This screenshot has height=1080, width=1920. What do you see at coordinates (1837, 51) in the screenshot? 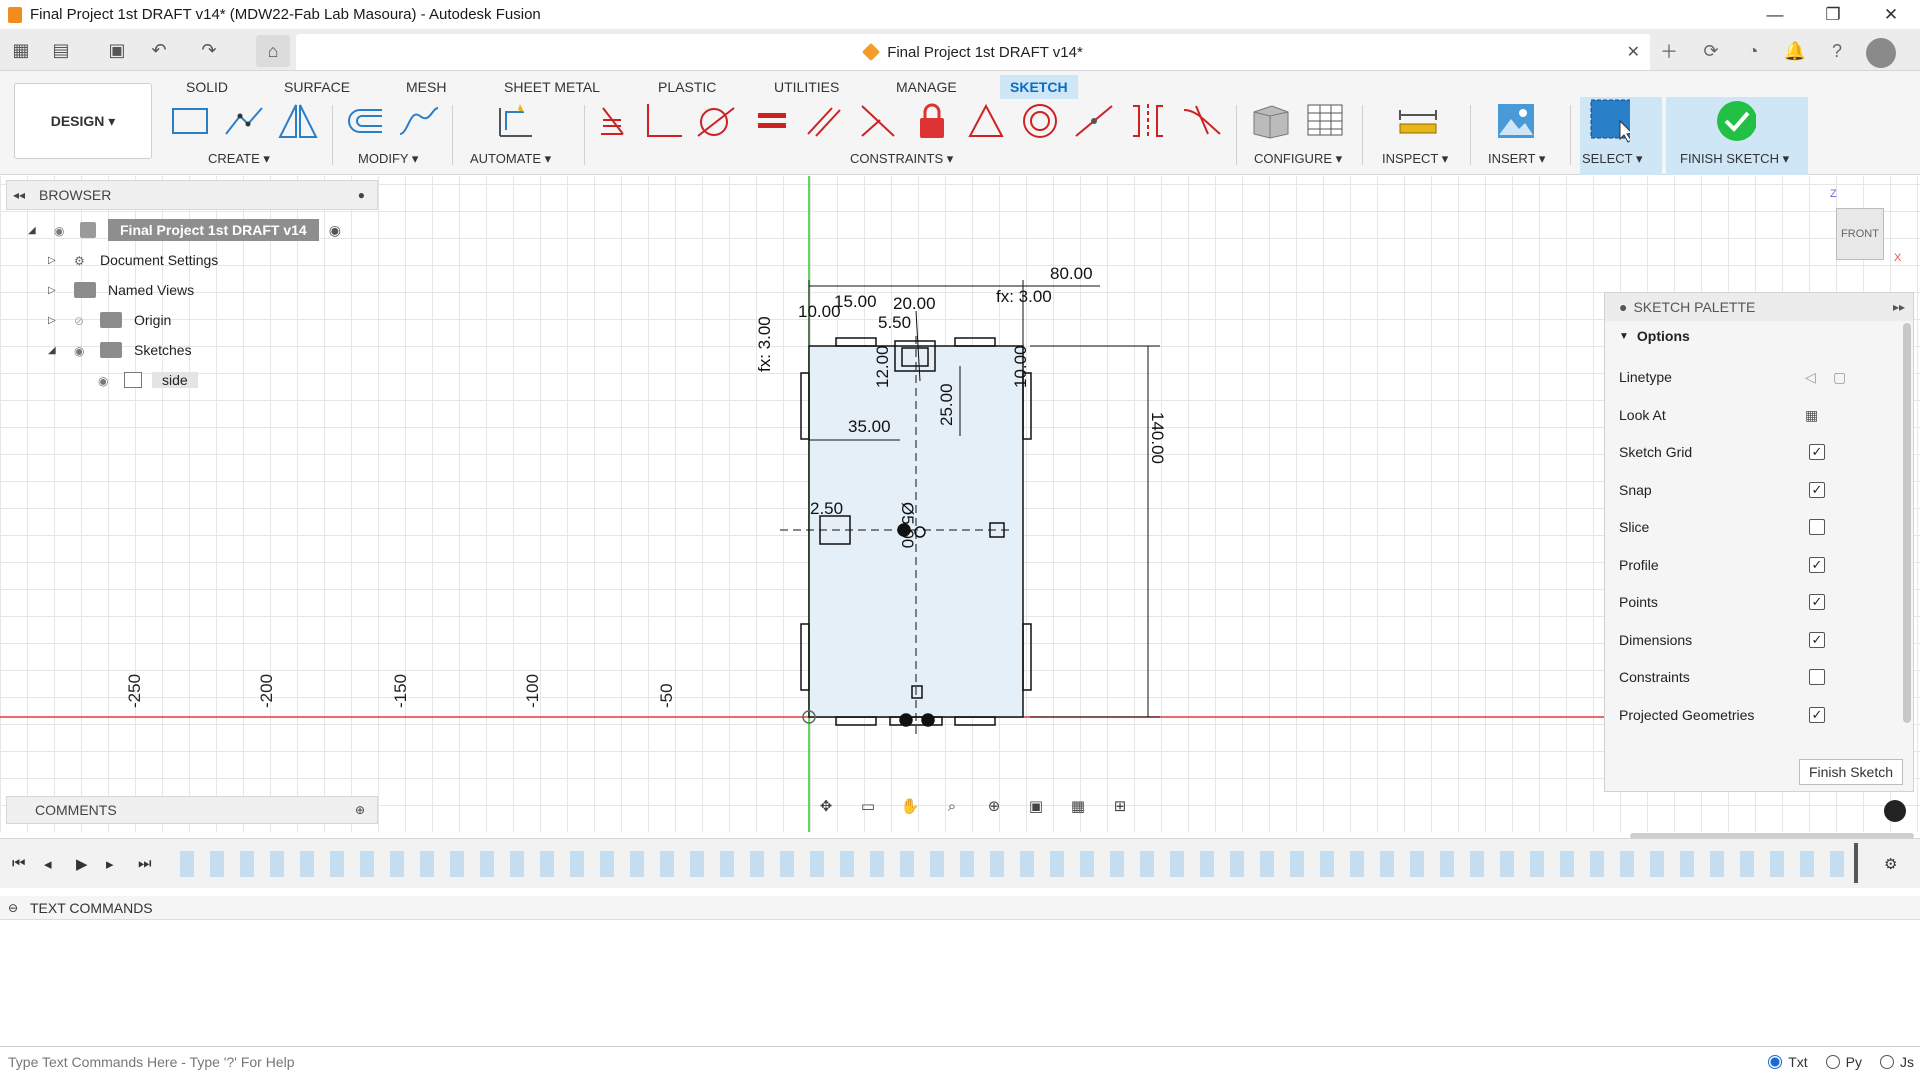
I see `help-icon: ?` at bounding box center [1837, 51].